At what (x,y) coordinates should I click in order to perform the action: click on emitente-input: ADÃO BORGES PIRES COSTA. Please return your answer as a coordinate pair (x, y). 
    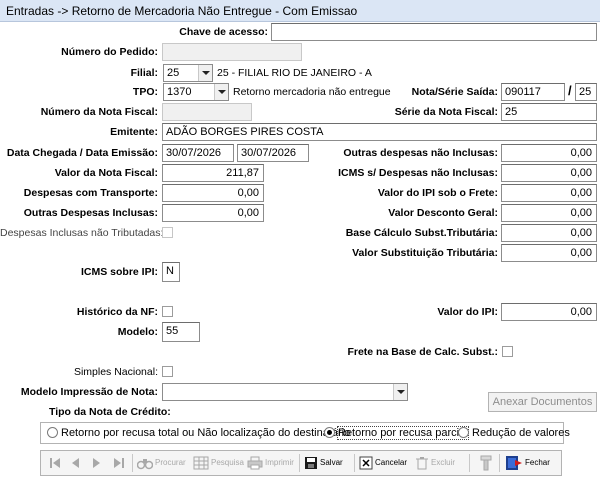
    Looking at the image, I should click on (379, 132).